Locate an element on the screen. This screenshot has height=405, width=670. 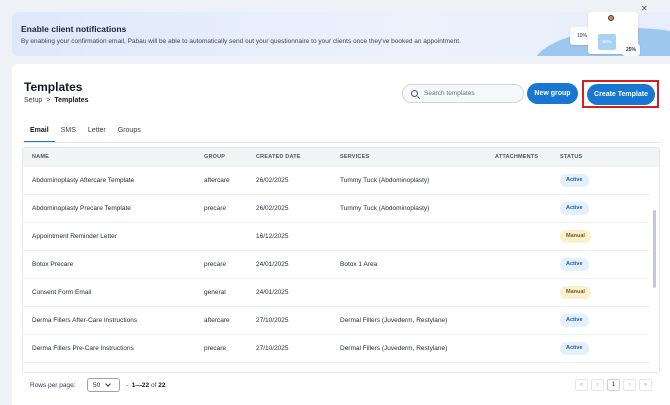
tab-groups: Groups is located at coordinates (129, 134).